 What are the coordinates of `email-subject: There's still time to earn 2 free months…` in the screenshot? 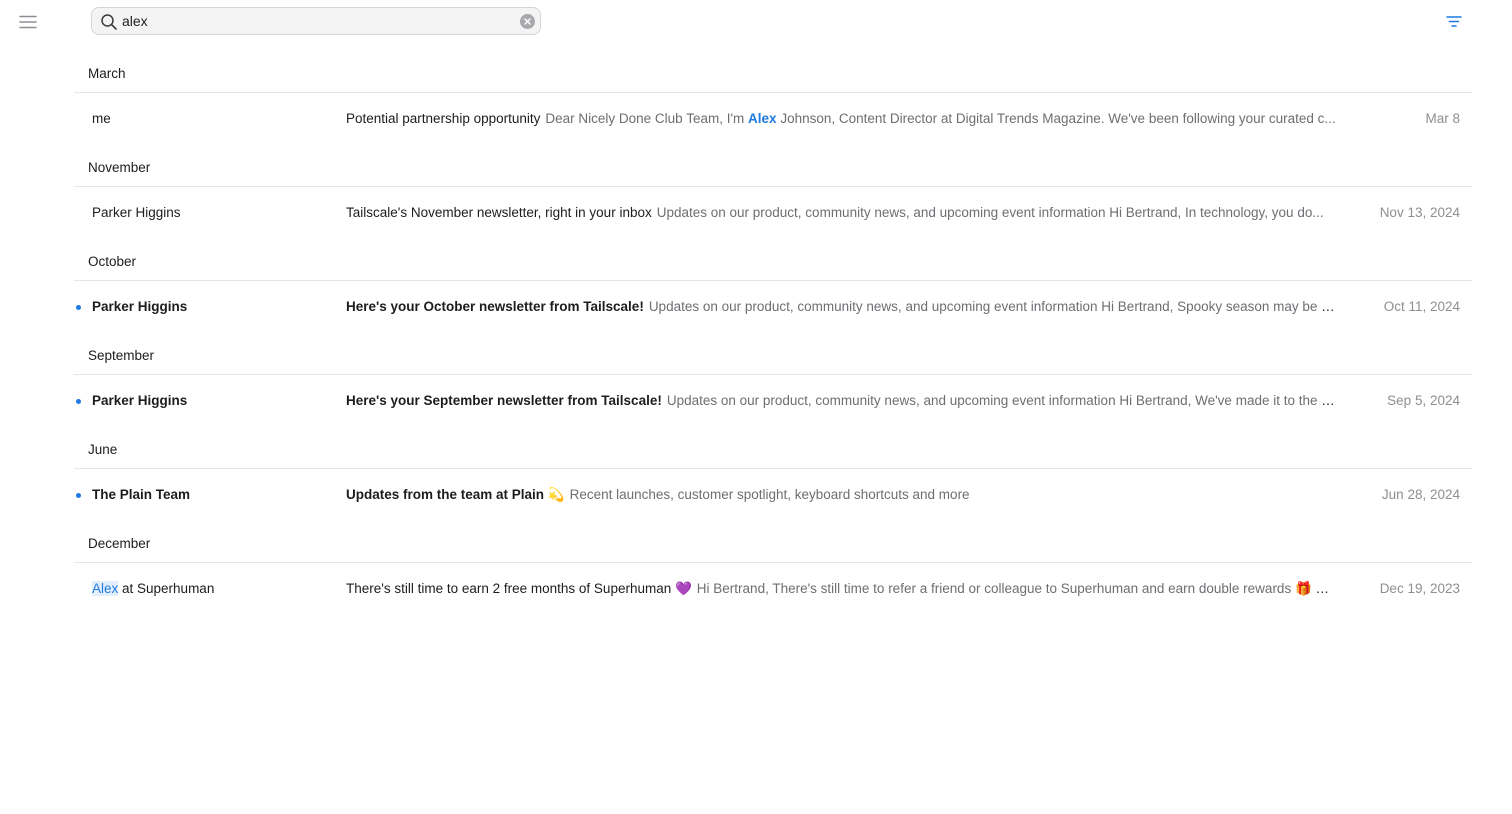 It's located at (519, 588).